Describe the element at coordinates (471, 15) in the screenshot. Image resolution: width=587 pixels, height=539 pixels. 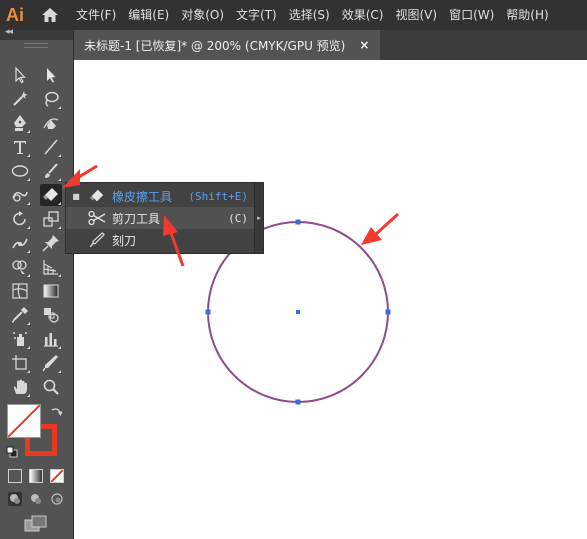
I see `menu-window: 窗口(W)` at that location.